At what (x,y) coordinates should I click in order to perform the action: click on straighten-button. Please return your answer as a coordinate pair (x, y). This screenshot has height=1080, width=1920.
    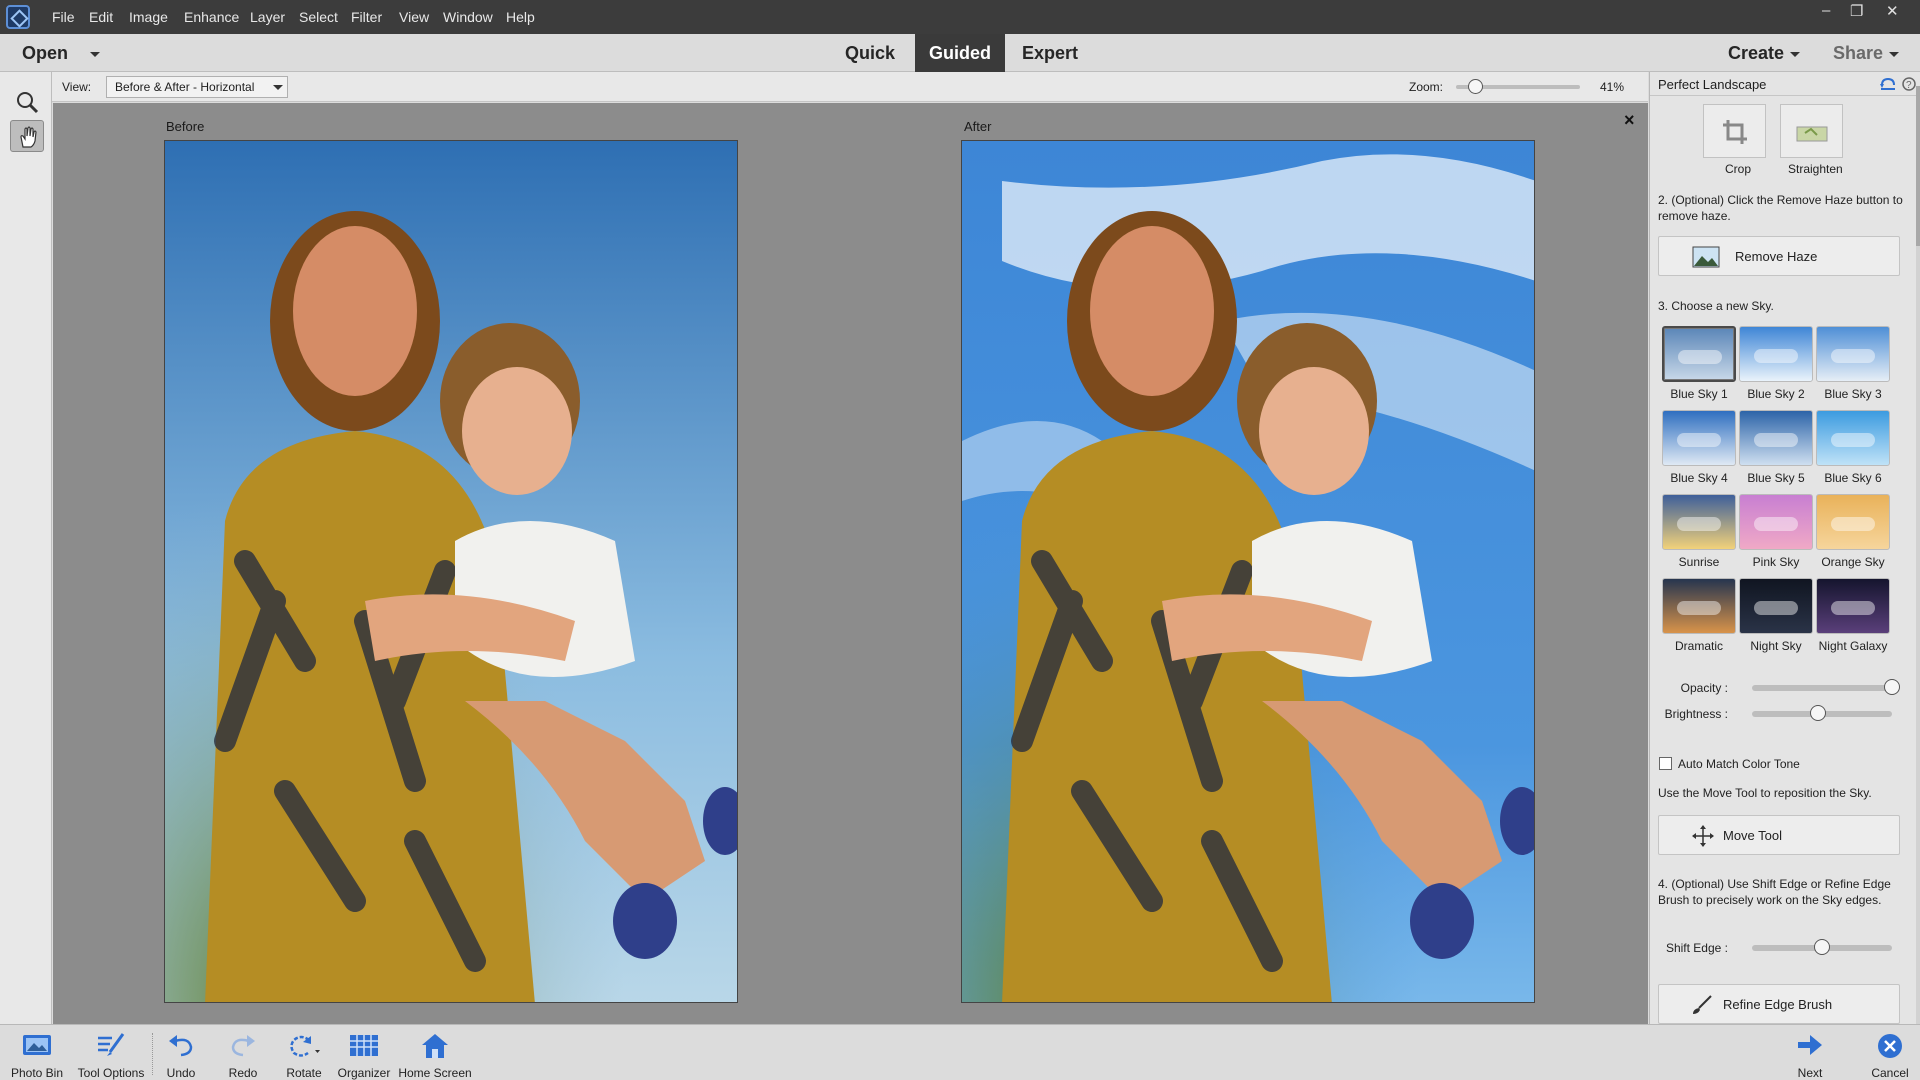
    Looking at the image, I should click on (1811, 131).